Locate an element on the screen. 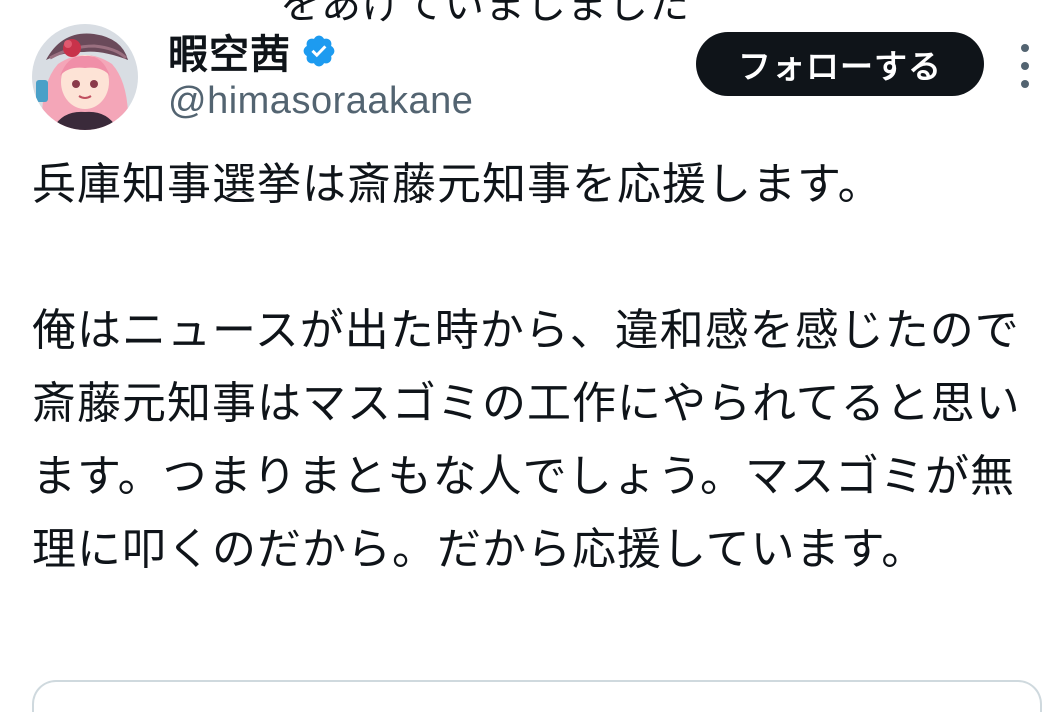  account-info: 暇空茜 @himasoraakane is located at coordinates (320, 74).